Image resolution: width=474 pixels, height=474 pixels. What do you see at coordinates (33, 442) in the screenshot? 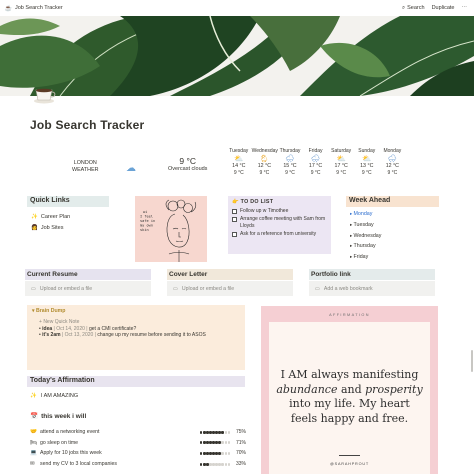
I see `bed-icon: 🛏` at bounding box center [33, 442].